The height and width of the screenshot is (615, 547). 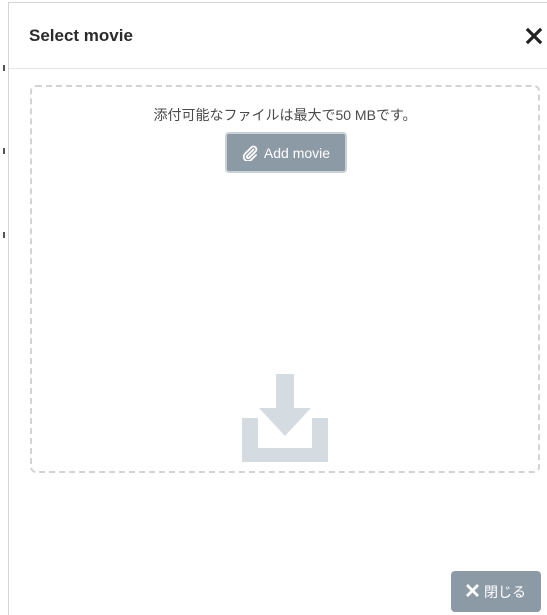 What do you see at coordinates (81, 35) in the screenshot?
I see `modal-title: Select movie` at bounding box center [81, 35].